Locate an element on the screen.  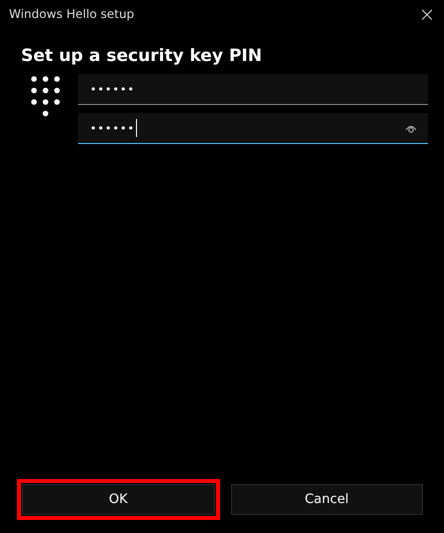
close-button: × is located at coordinates (427, 14).